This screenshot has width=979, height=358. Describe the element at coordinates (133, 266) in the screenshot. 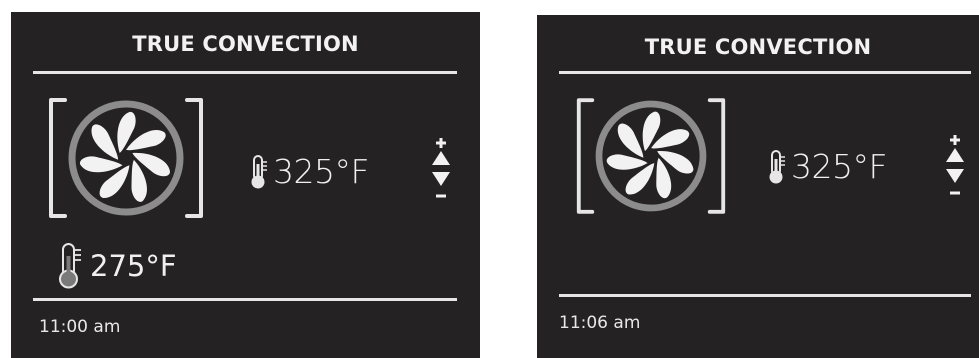

I see `actual-temperature-value: 275°F` at that location.